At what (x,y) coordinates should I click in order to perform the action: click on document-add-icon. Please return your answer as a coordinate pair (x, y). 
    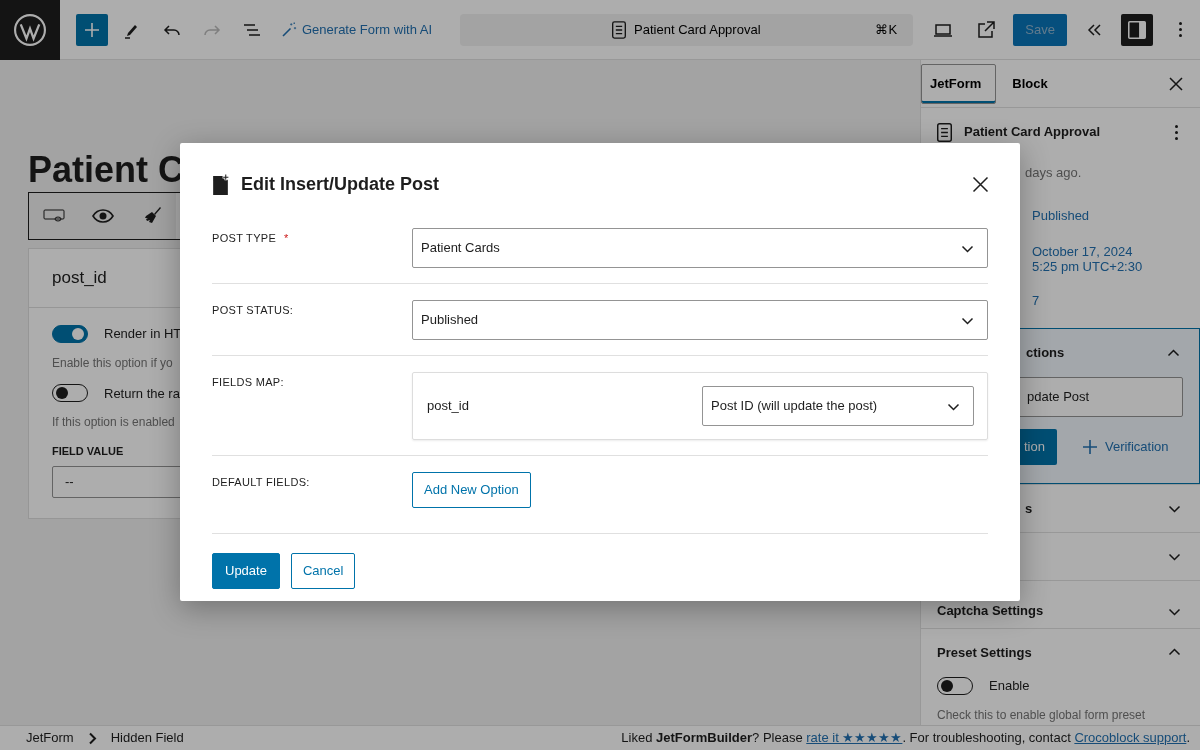
    Looking at the image, I should click on (220, 184).